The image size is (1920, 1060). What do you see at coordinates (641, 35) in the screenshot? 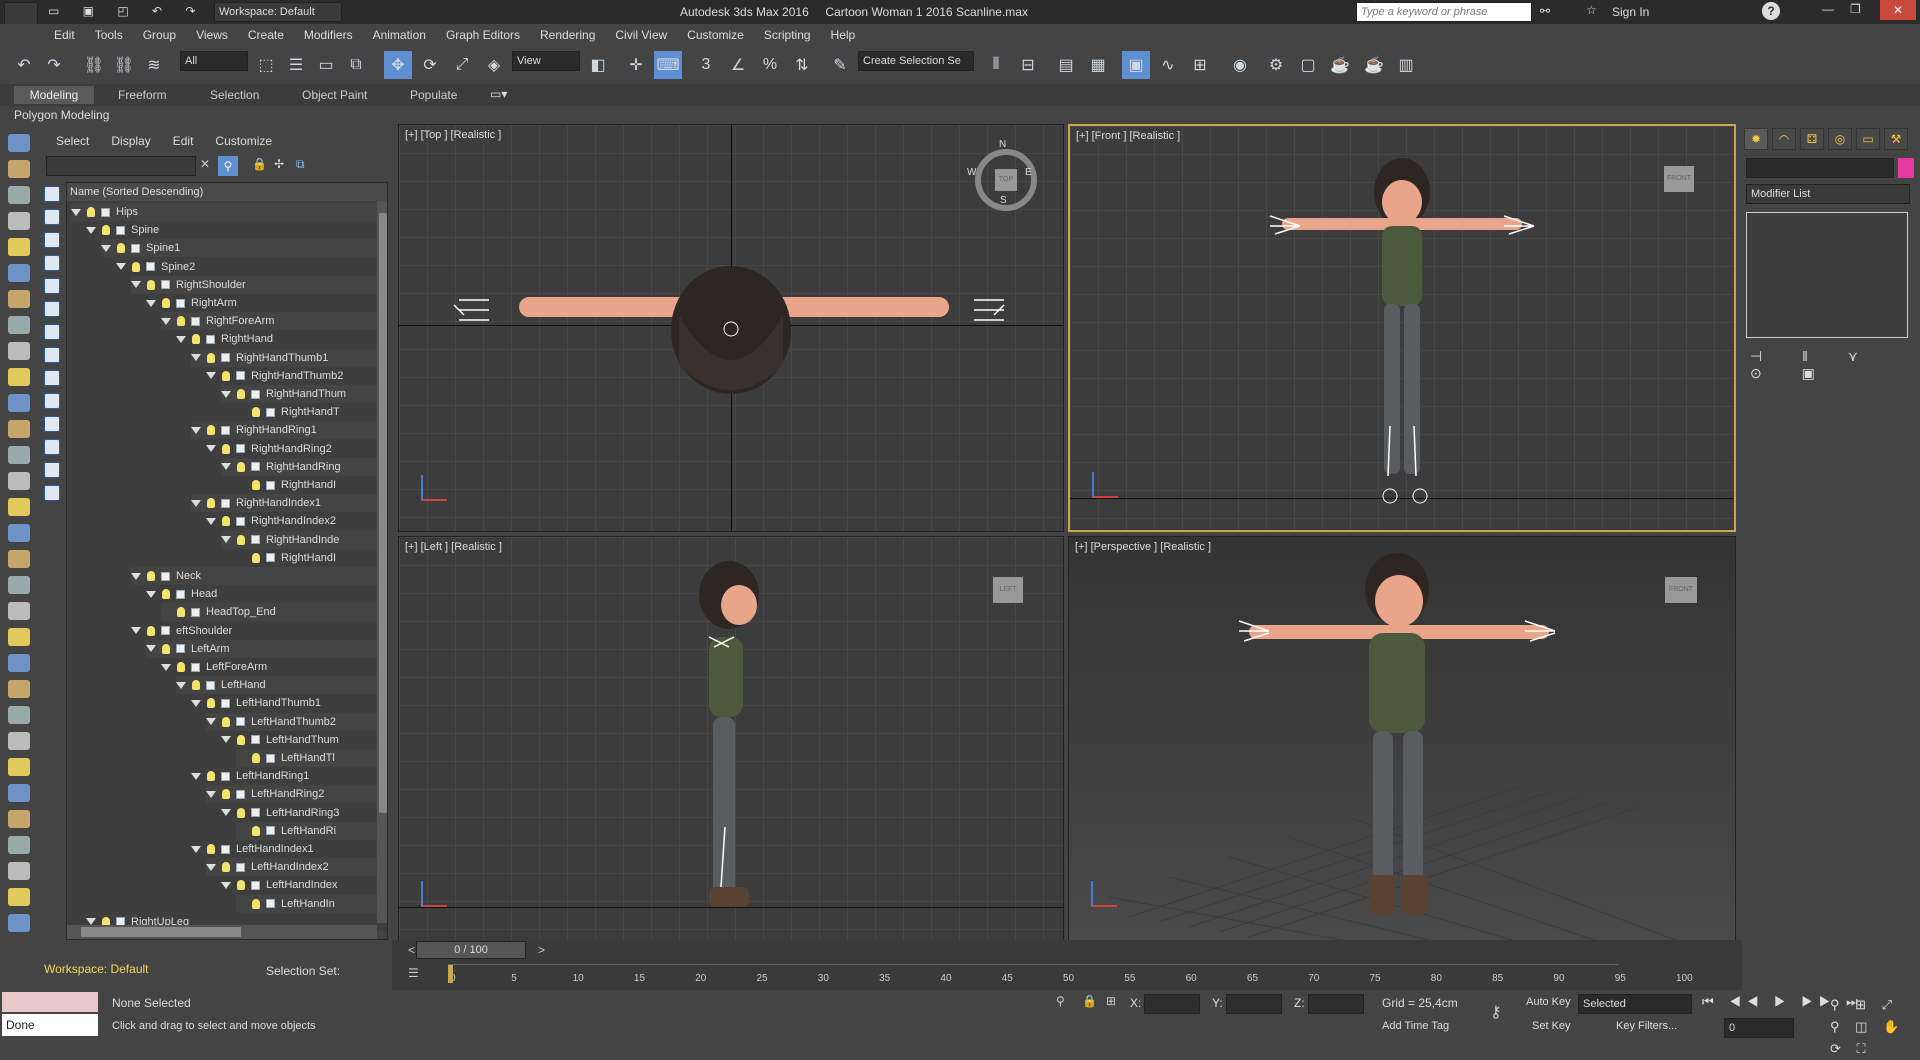
I see `menu-civil-view: Civil View` at bounding box center [641, 35].